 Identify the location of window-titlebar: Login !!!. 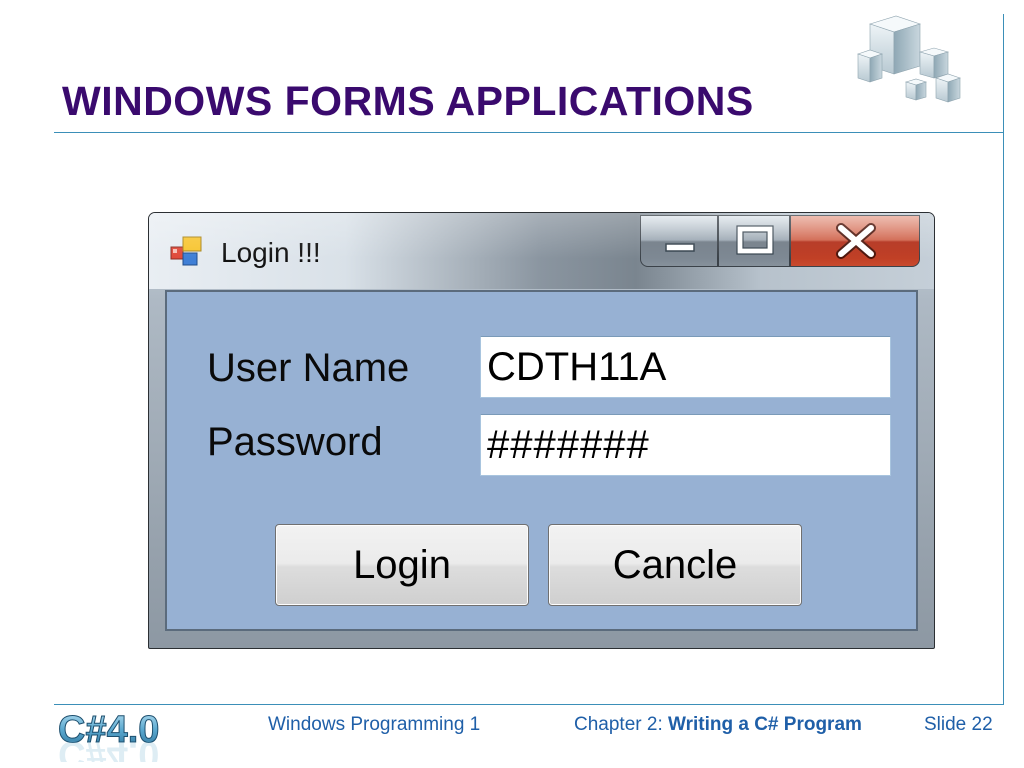
(541, 251).